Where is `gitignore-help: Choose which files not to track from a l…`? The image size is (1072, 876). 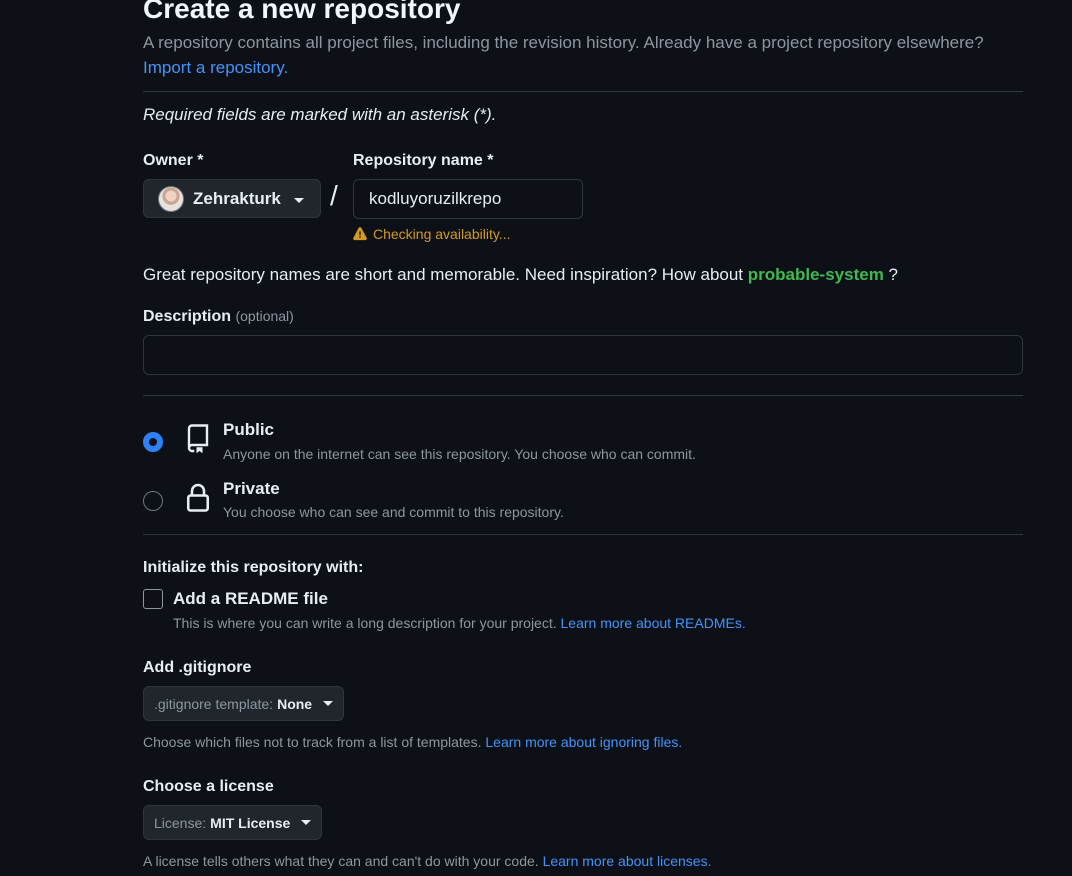
gitignore-help: Choose which files not to track from a l… is located at coordinates (412, 742).